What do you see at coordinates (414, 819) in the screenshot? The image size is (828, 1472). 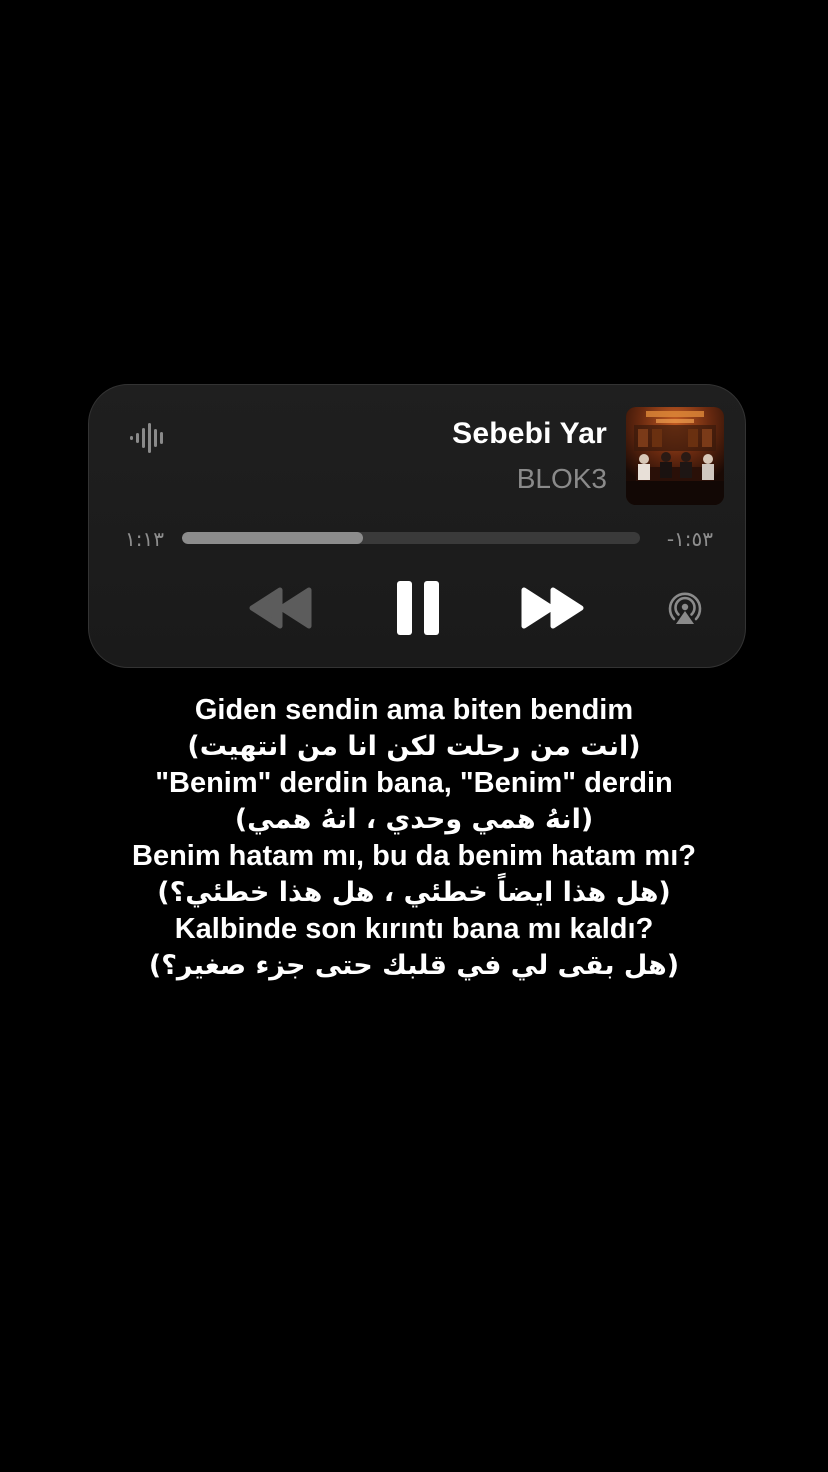 I see `lyric-translation: (انهُ همي وحدي ، انهُ همي)` at bounding box center [414, 819].